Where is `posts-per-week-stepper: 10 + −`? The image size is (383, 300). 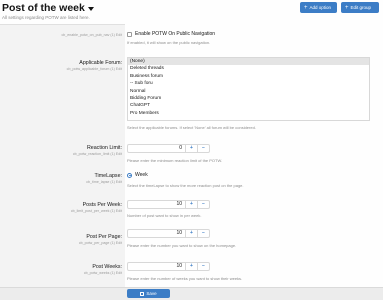
posts-per-week-stepper: 10 + − is located at coordinates (168, 204).